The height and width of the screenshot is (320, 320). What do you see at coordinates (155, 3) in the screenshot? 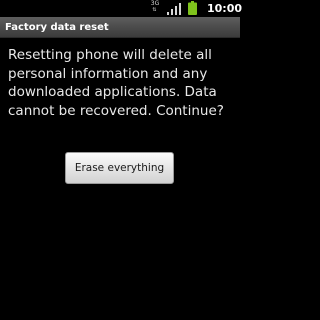
I see `network-type-label: 3G` at bounding box center [155, 3].